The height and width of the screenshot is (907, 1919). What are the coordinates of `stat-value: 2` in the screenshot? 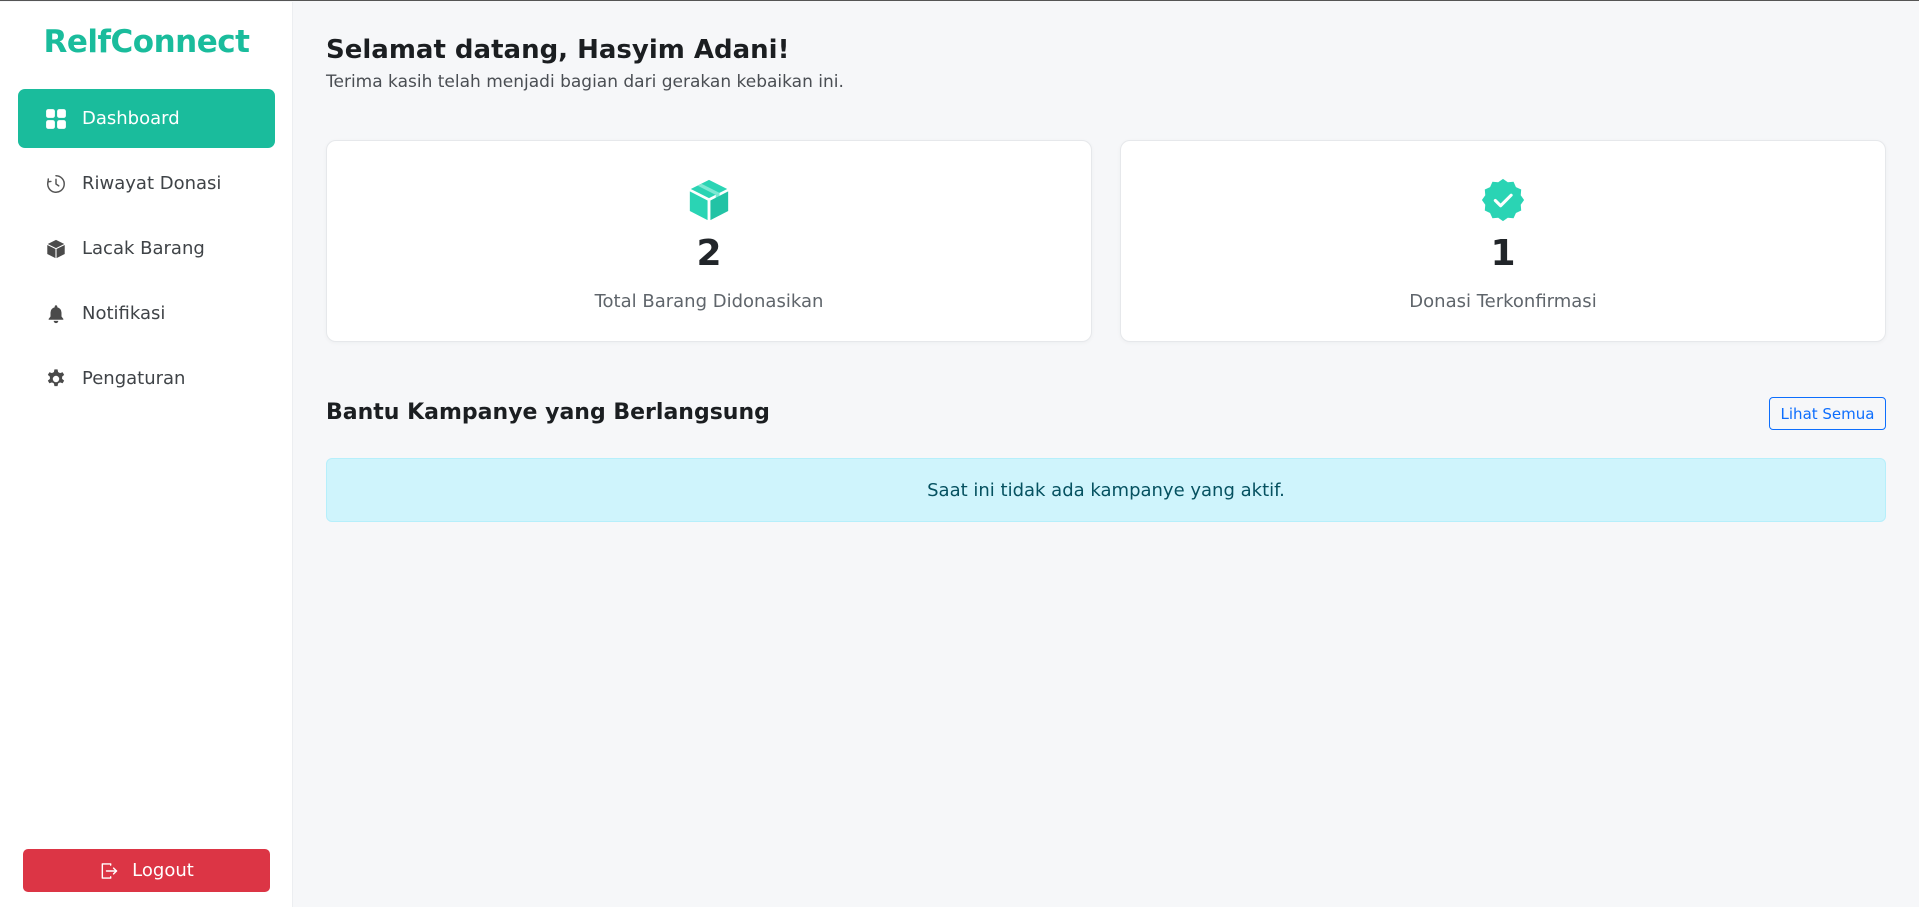 It's located at (709, 253).